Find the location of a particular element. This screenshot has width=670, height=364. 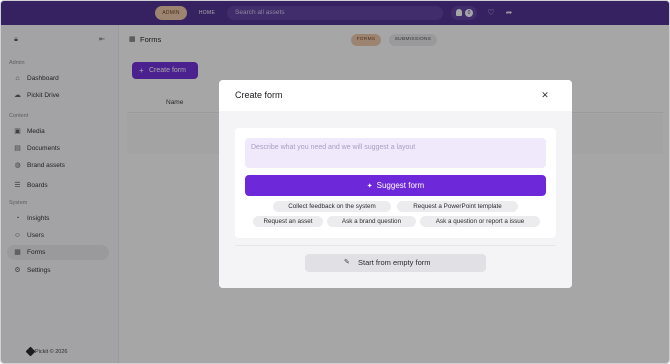

suggestion-chip: Collect feedback on the system is located at coordinates (332, 206).